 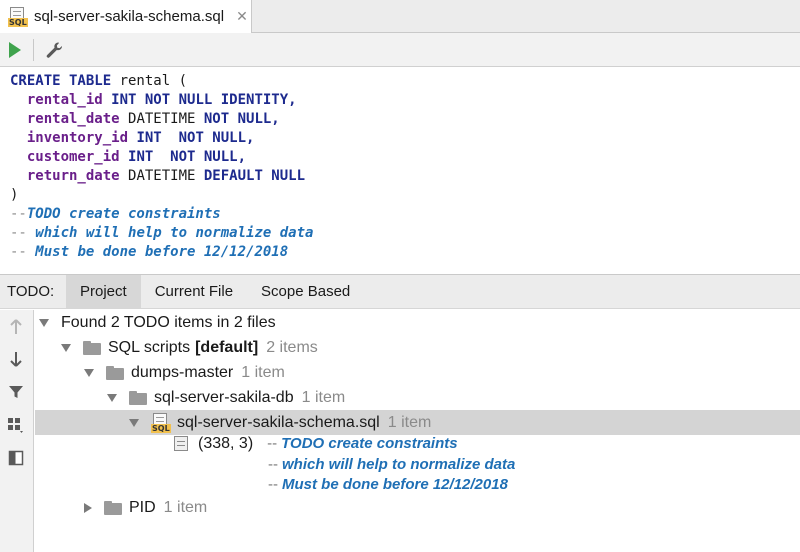 What do you see at coordinates (153, 81) in the screenshot?
I see `code-token: rental (` at bounding box center [153, 81].